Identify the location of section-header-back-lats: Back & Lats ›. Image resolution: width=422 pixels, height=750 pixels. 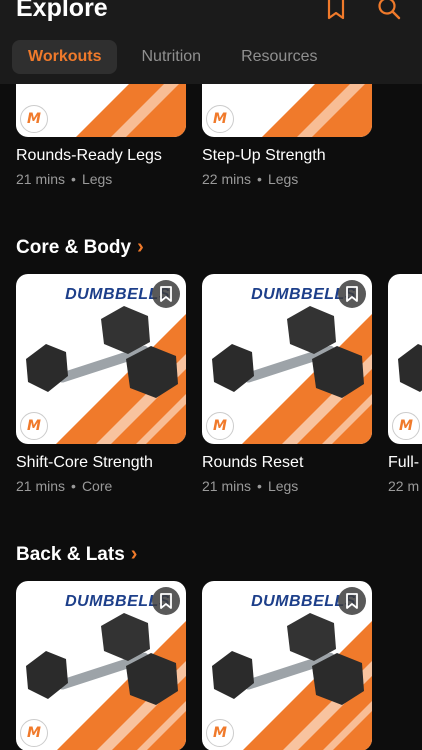
(76, 554).